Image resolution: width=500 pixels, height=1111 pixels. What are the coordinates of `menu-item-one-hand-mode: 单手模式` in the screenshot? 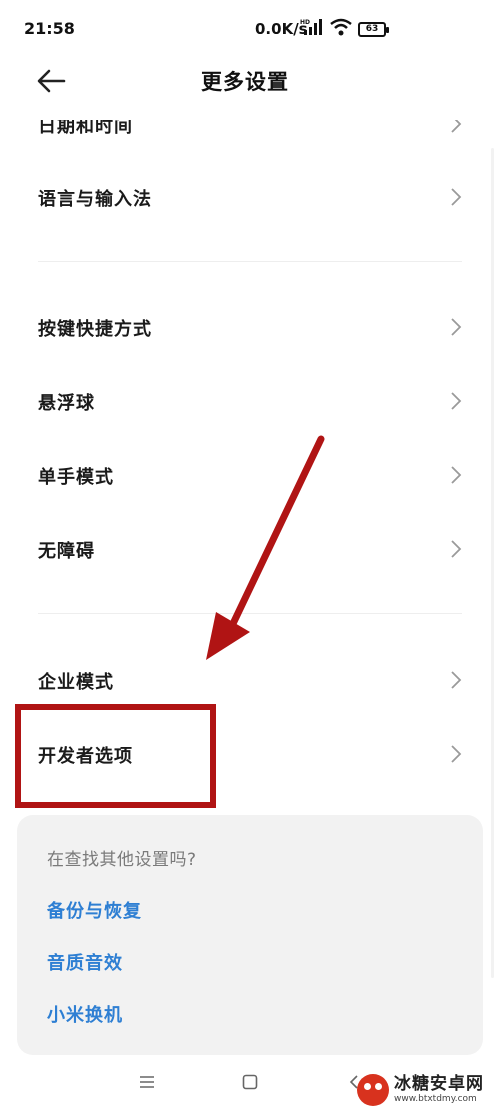 It's located at (250, 475).